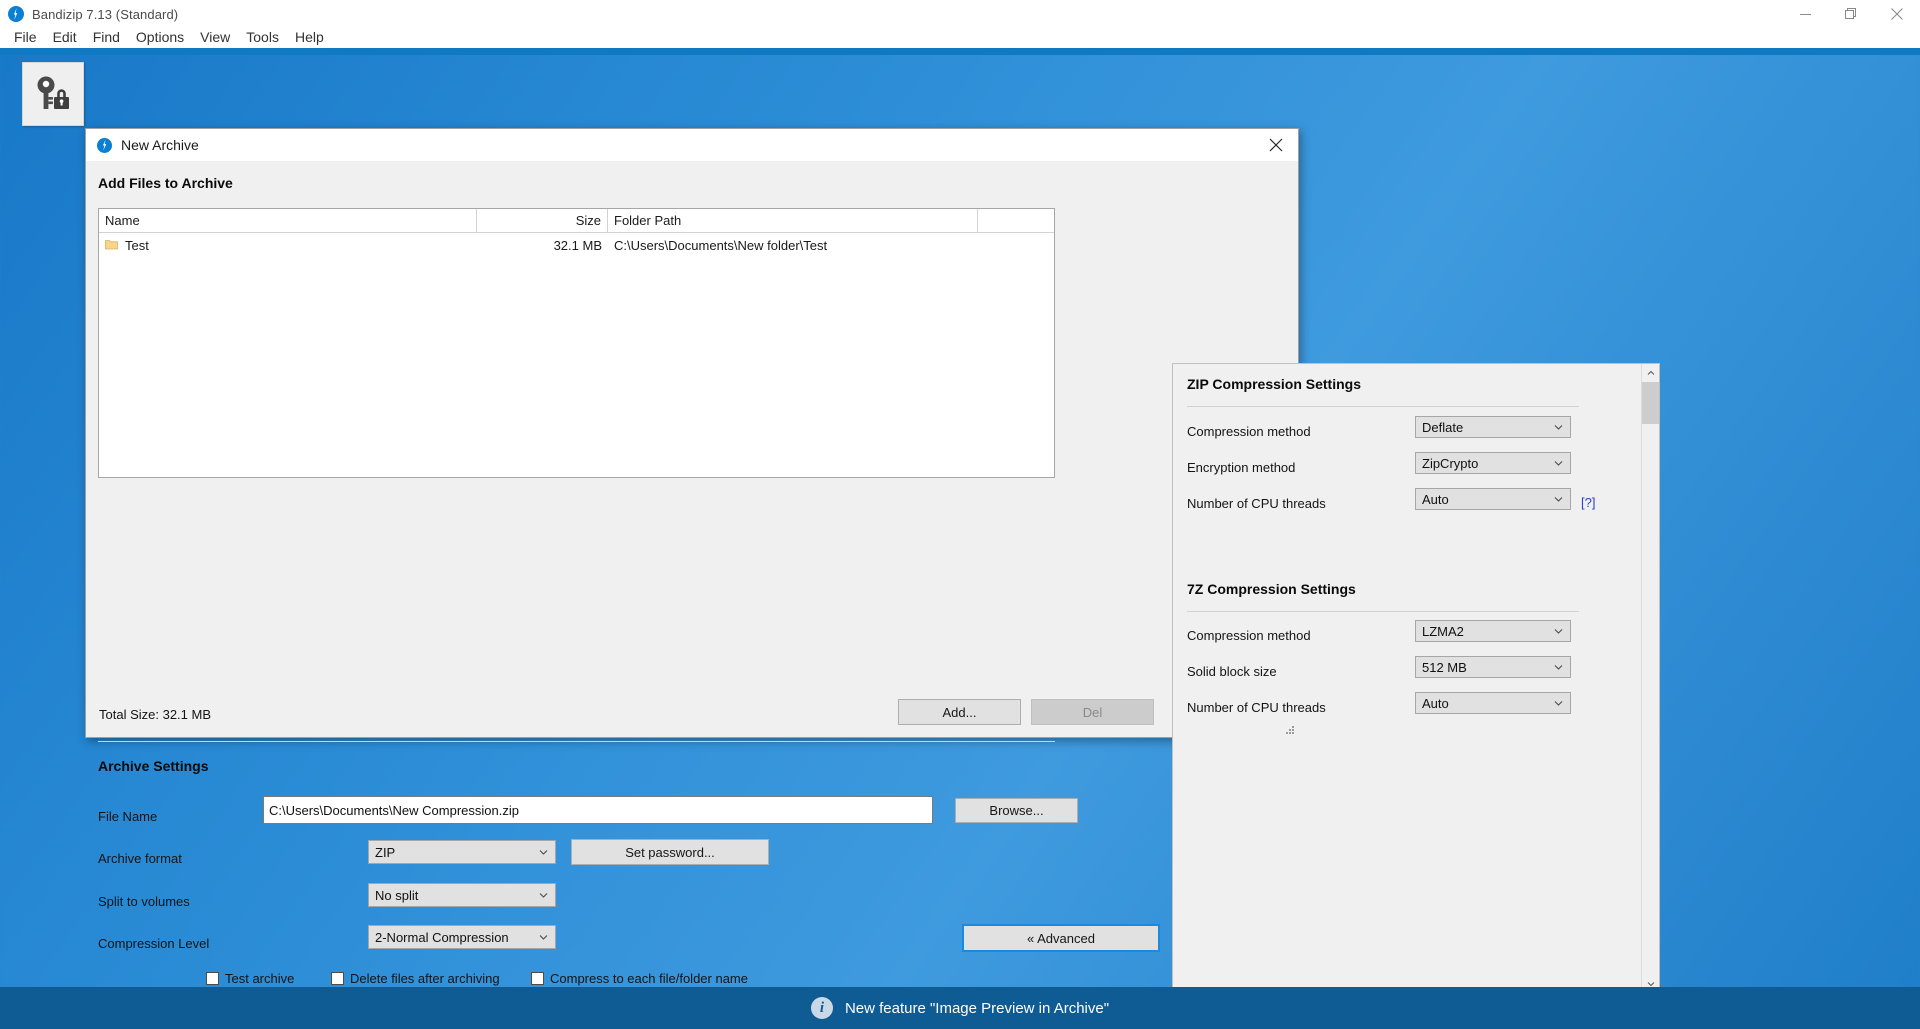 This screenshot has height=1029, width=1920. What do you see at coordinates (1493, 703) in the screenshot?
I see `sevenz-cpu-threads-select: Auto` at bounding box center [1493, 703].